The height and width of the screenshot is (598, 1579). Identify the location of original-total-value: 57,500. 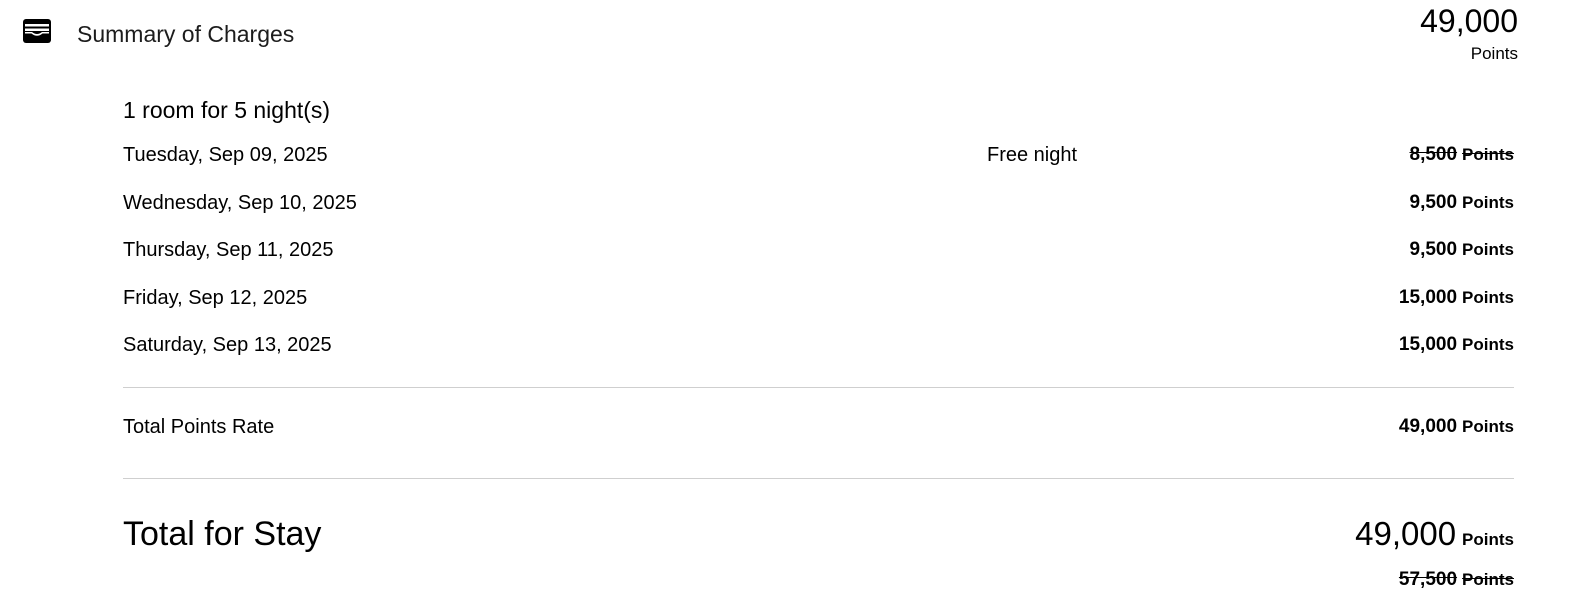
(1428, 579).